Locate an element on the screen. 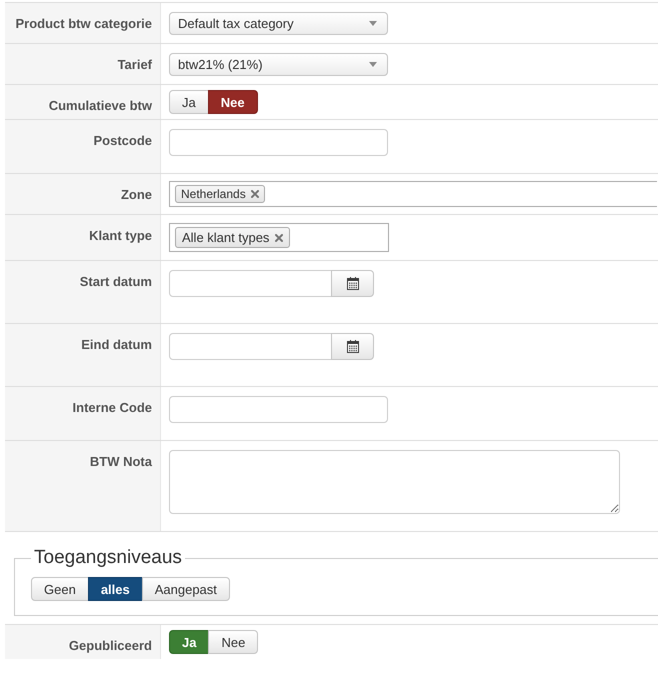 The image size is (658, 699). dropdown-select: btw21% (21%) is located at coordinates (278, 64).